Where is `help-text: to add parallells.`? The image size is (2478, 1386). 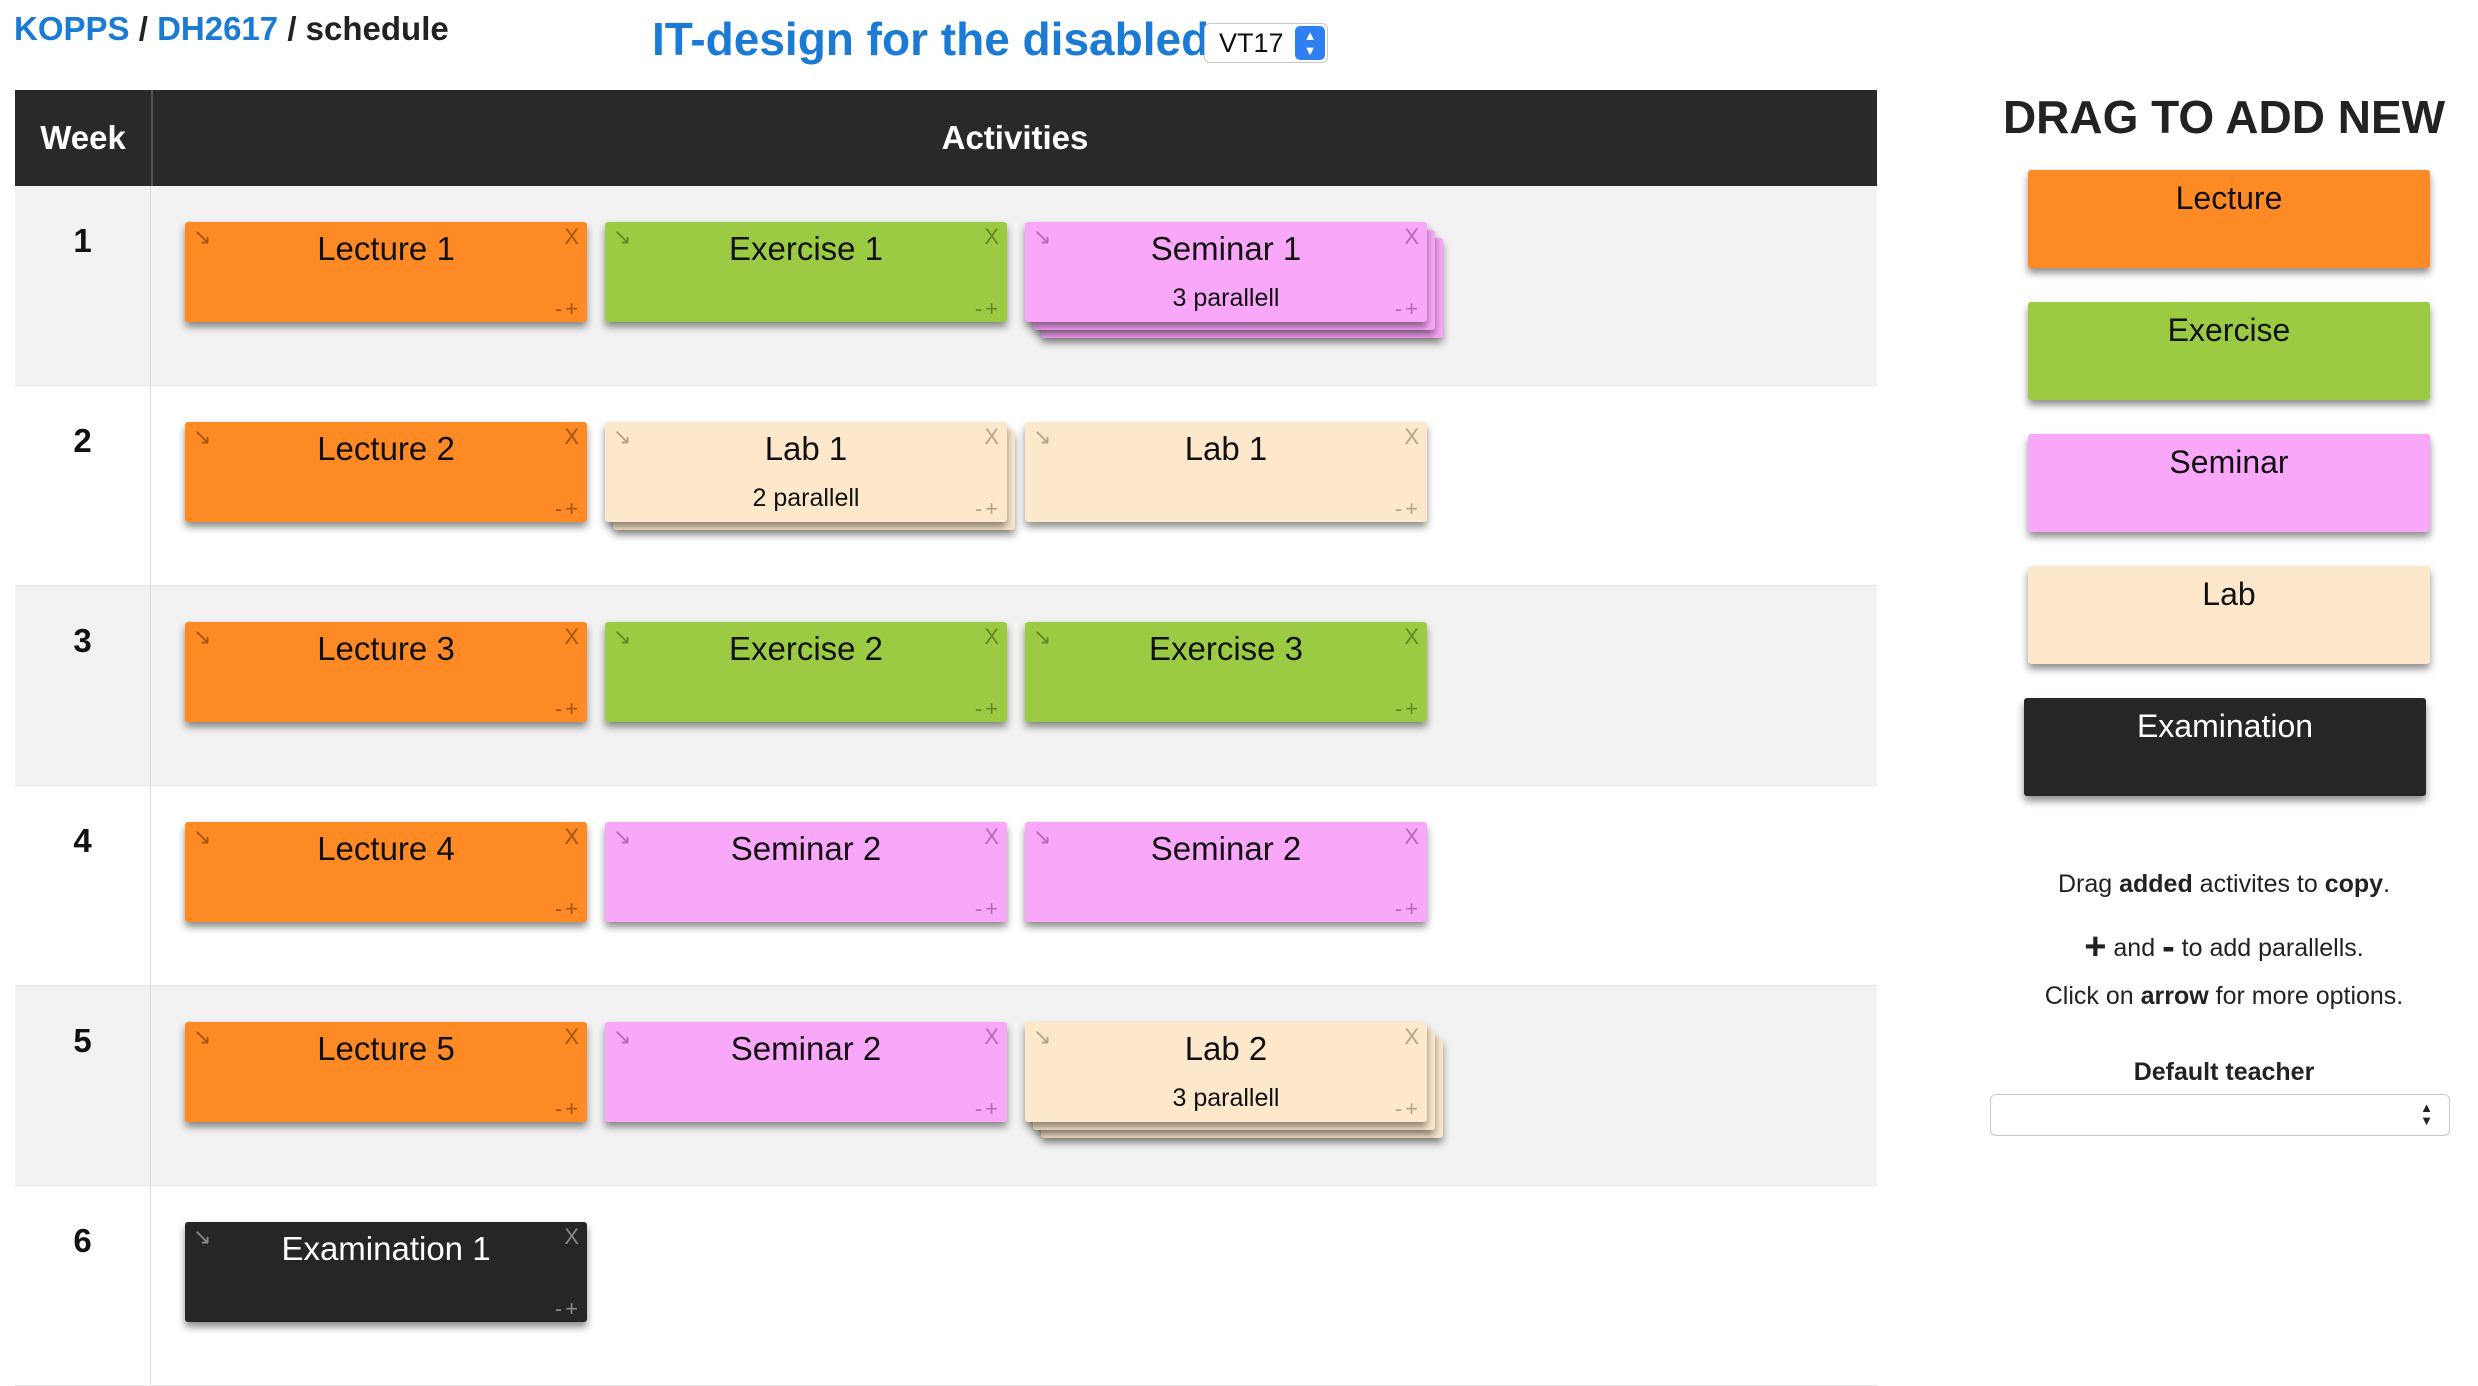 help-text: to add parallells. is located at coordinates (2269, 948).